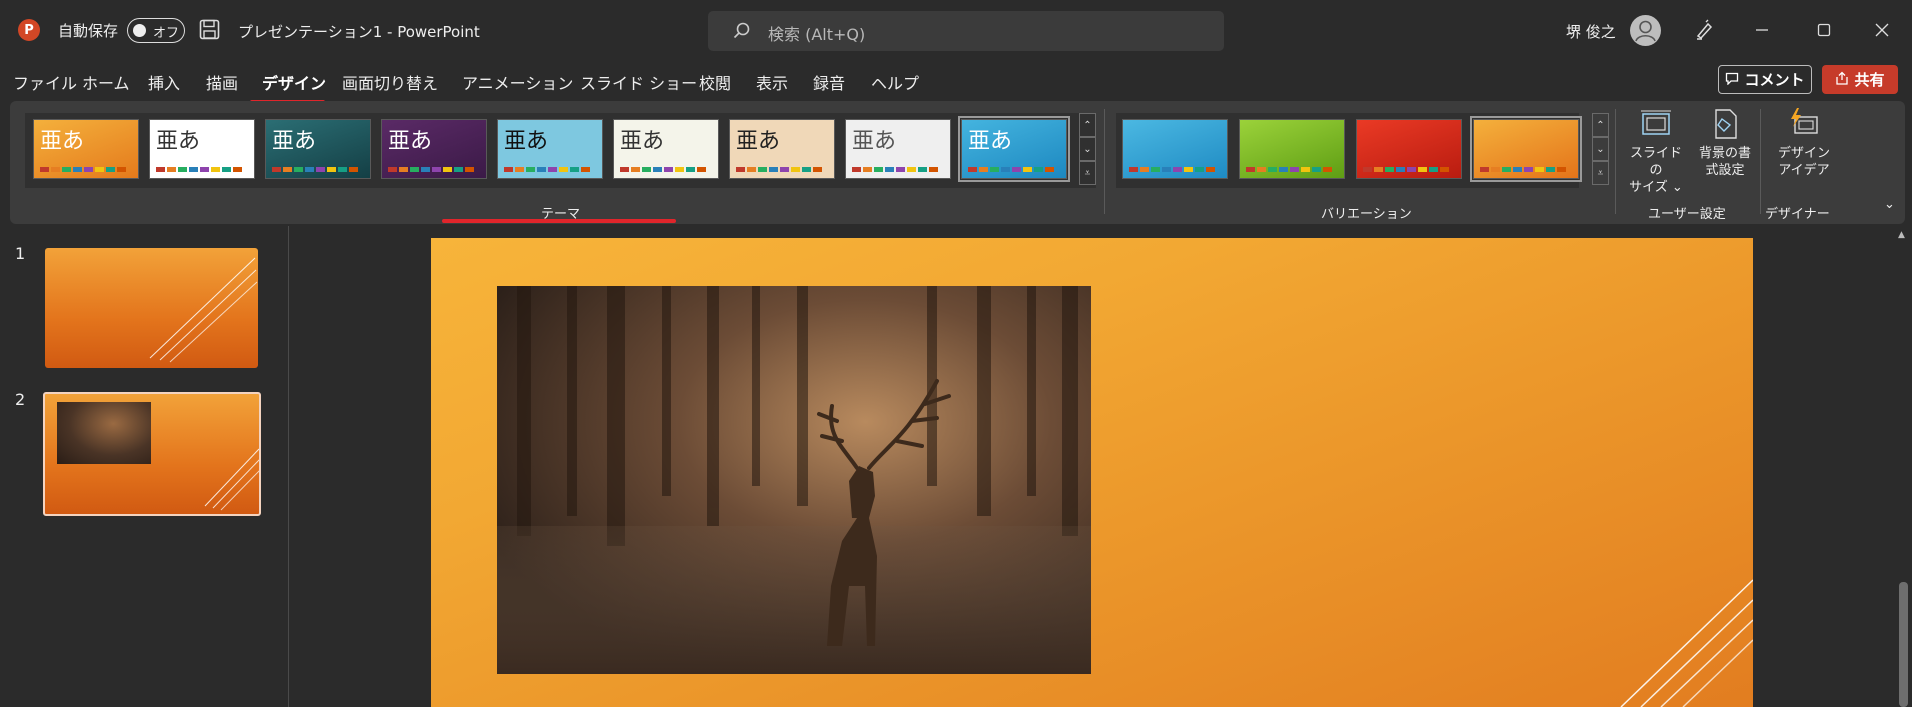 The width and height of the screenshot is (1912, 707). I want to click on tab-design: デザイン, so click(294, 82).